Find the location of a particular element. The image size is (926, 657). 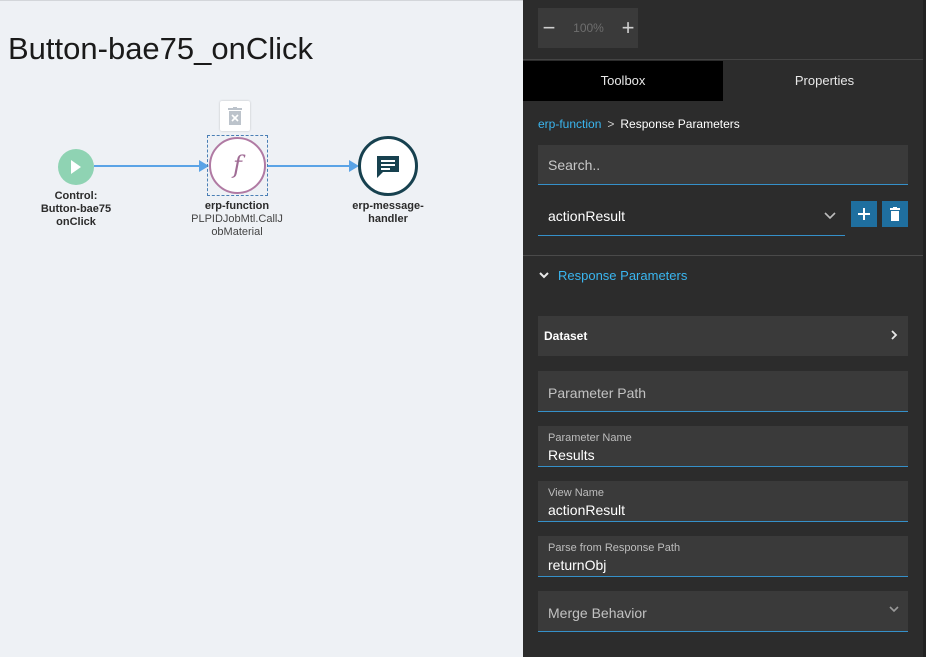

function-node-title: erp-function is located at coordinates (237, 206).